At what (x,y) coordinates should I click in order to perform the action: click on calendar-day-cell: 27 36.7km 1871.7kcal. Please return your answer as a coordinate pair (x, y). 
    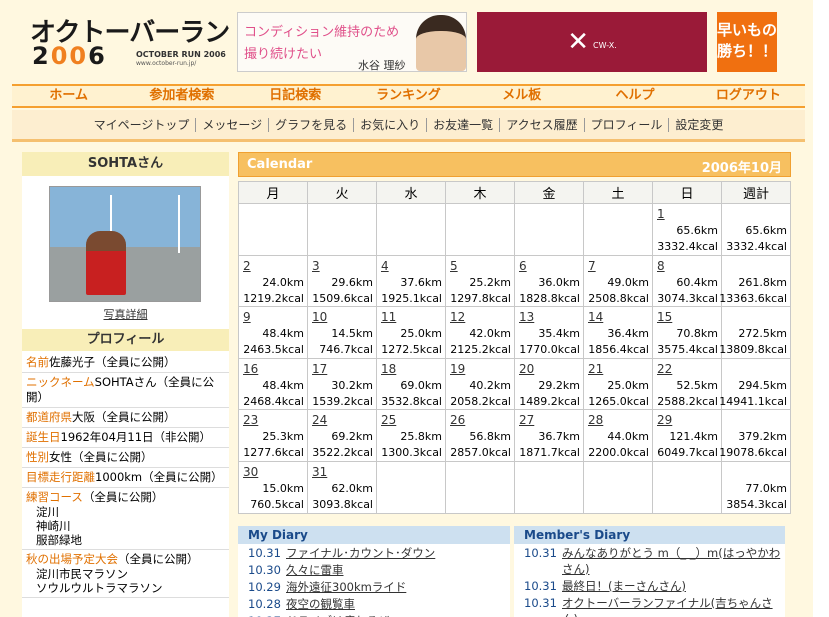
    Looking at the image, I should click on (549, 435).